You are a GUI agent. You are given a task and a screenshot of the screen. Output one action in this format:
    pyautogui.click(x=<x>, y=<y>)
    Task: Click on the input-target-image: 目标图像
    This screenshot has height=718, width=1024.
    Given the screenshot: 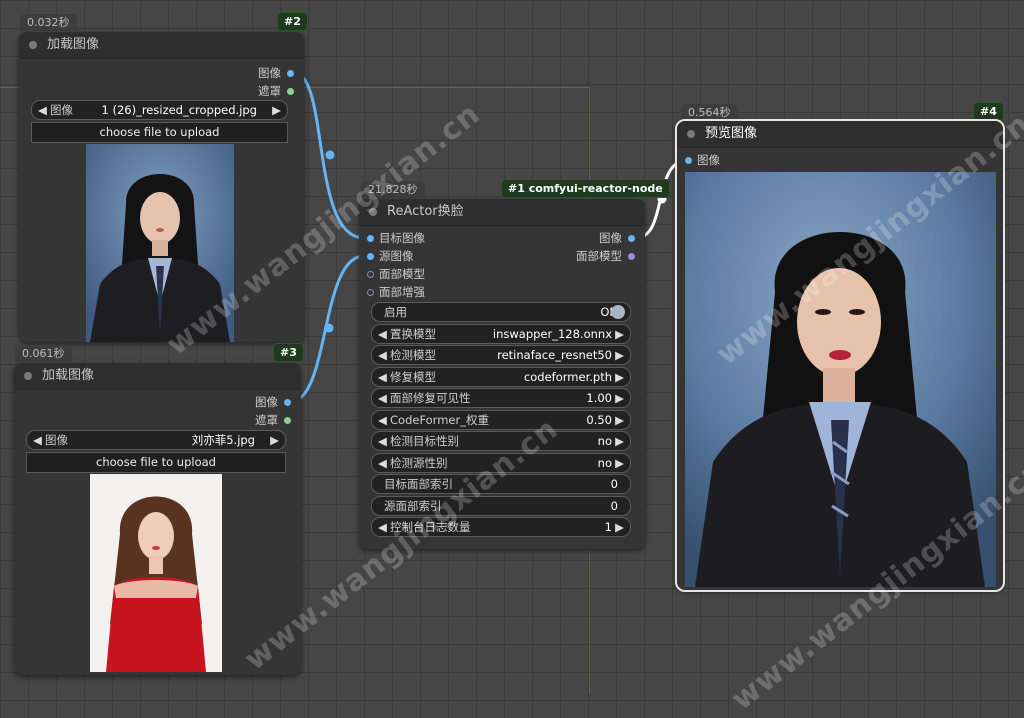 What is the action you would take?
    pyautogui.click(x=396, y=238)
    